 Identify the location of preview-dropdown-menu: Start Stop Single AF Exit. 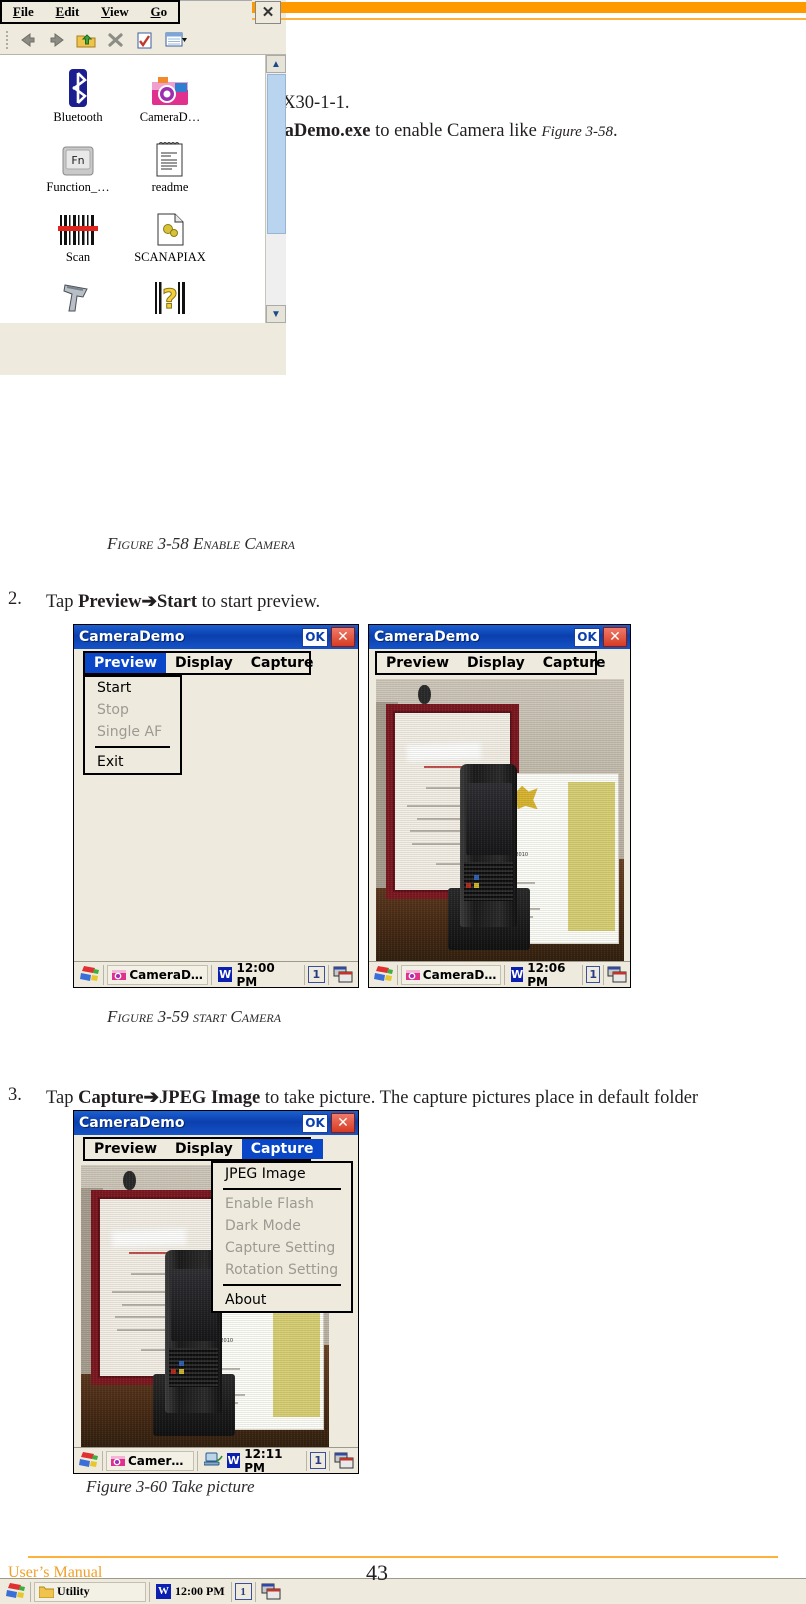
(132, 725).